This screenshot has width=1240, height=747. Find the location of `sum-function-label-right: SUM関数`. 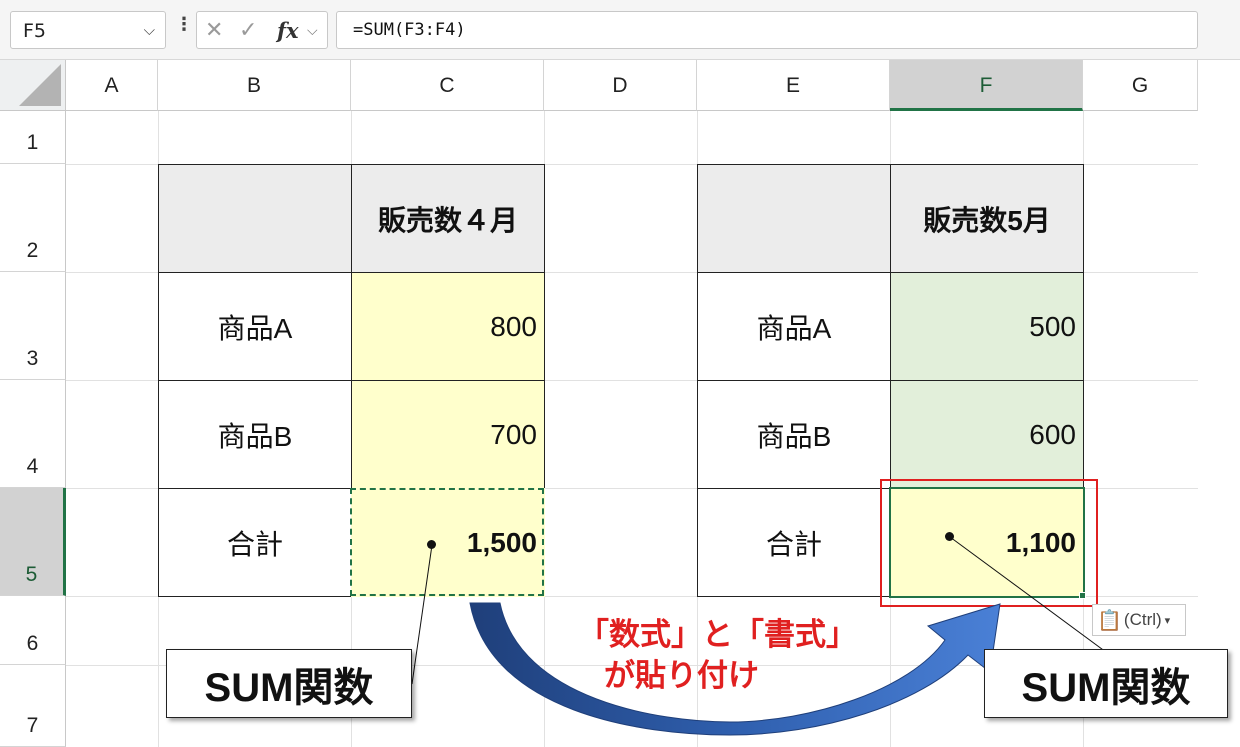

sum-function-label-right: SUM関数 is located at coordinates (1106, 683).